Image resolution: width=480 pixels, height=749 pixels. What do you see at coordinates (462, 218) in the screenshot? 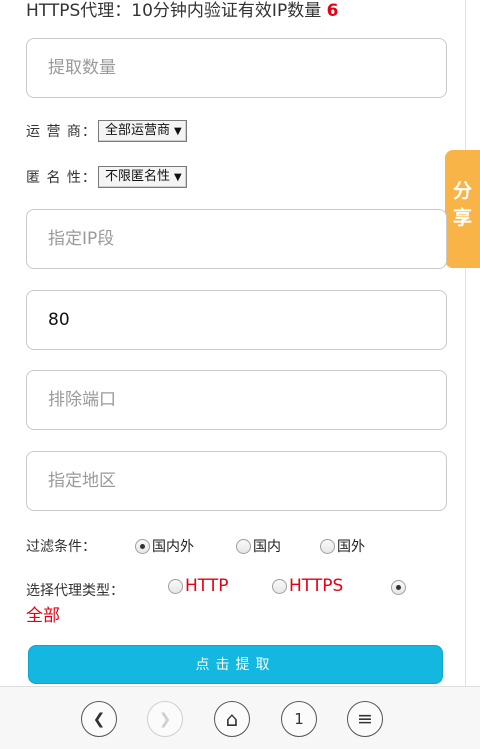
I see `share-char: 享` at bounding box center [462, 218].